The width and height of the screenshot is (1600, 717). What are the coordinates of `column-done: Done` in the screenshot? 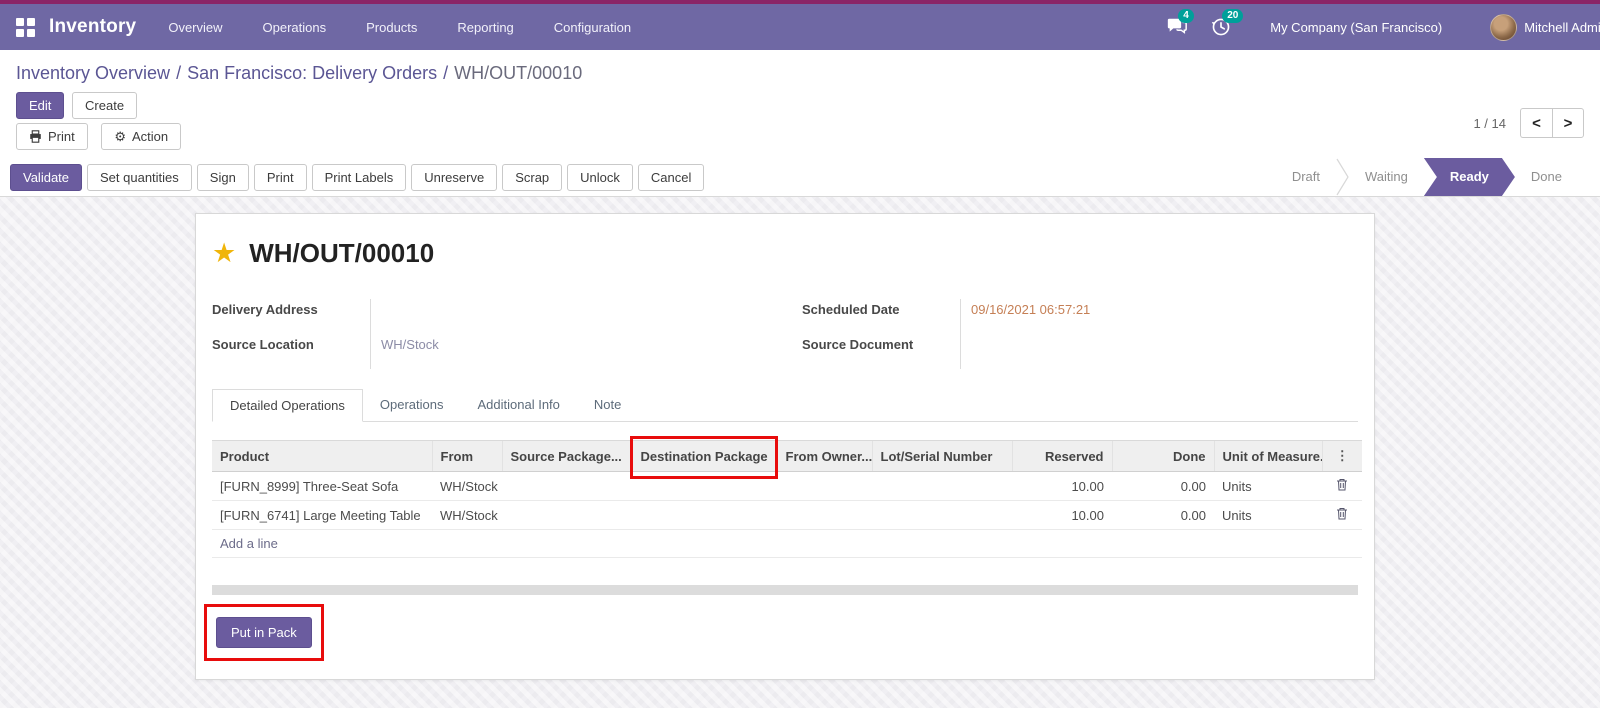 It's located at (1162, 456).